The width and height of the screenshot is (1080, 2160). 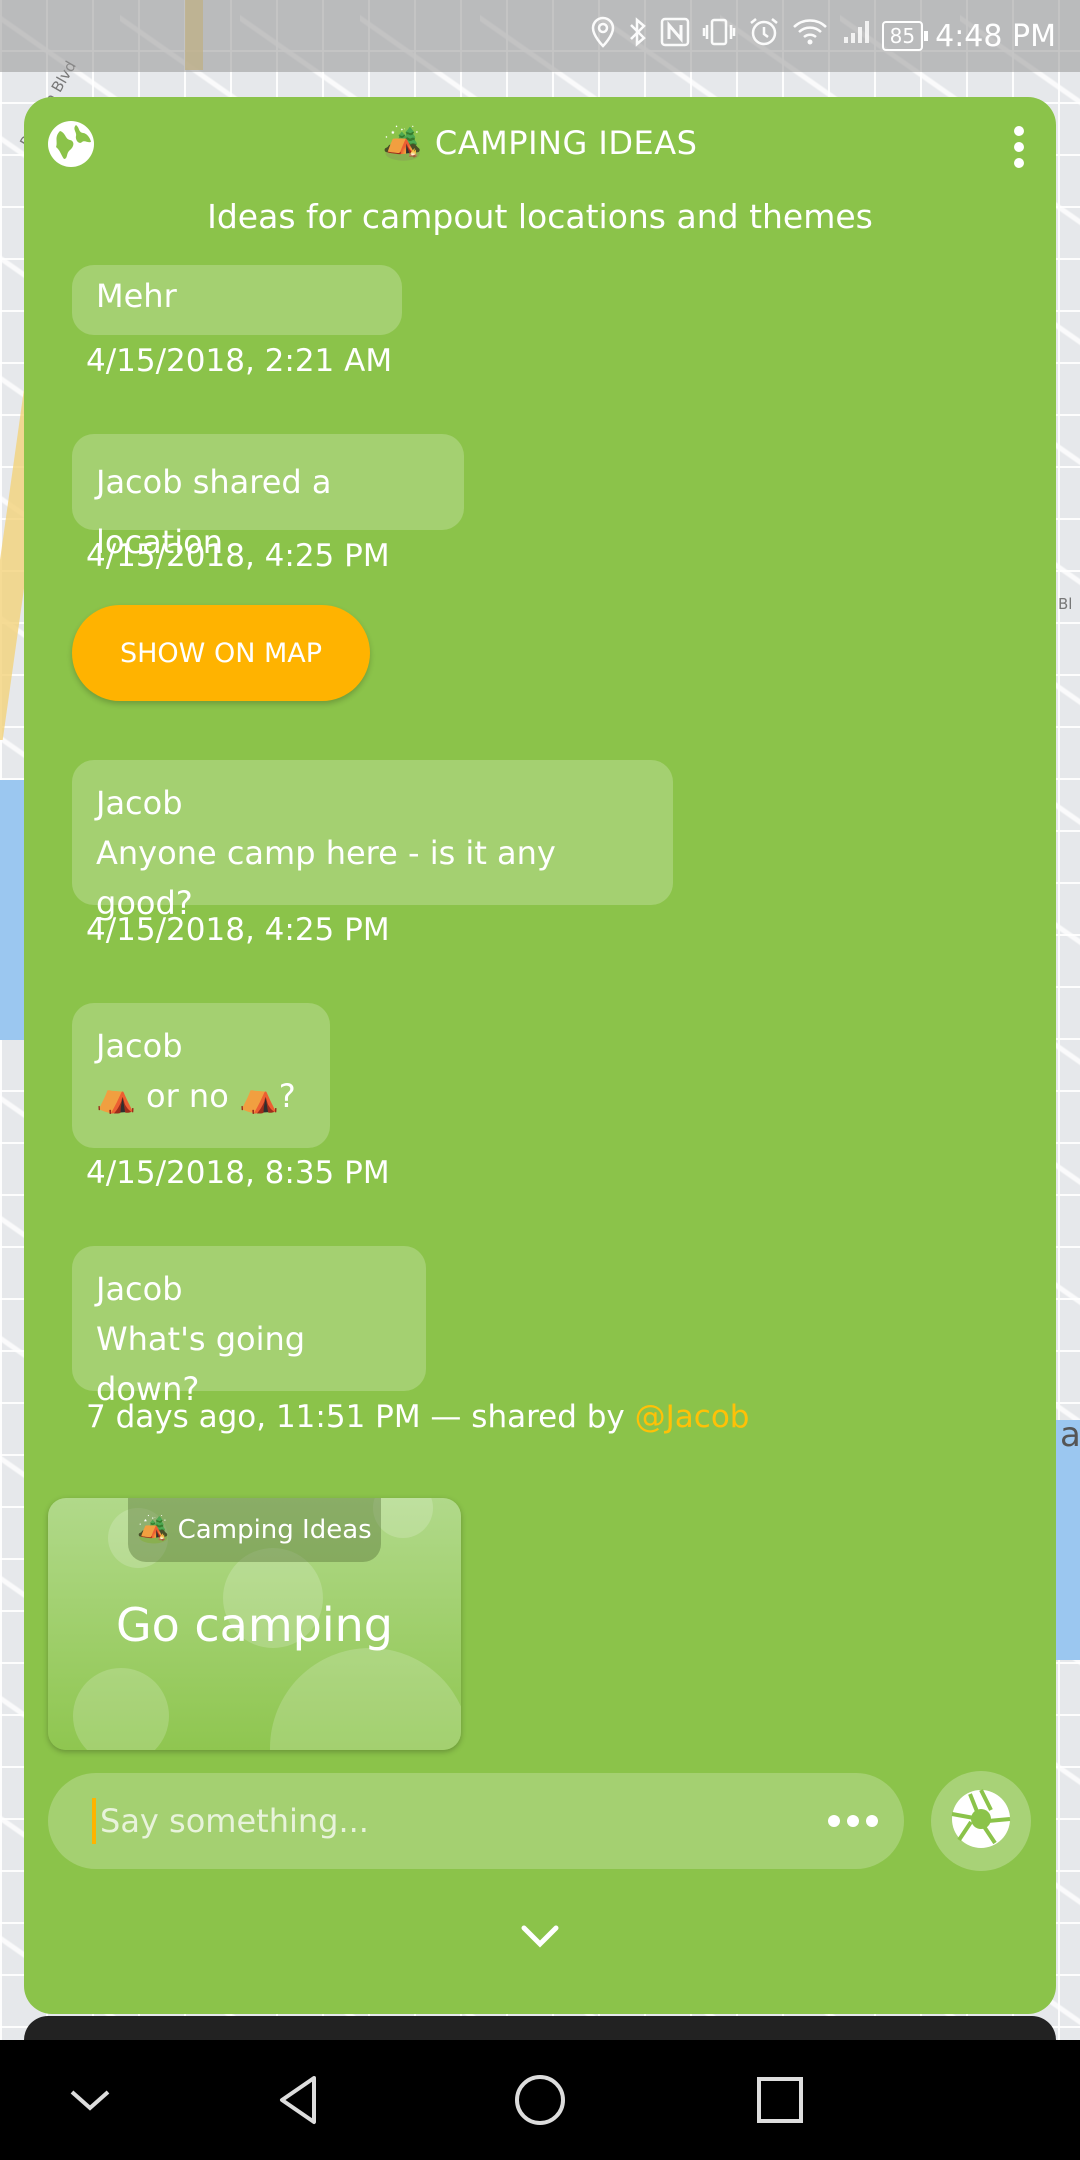 I want to click on message-bubble: Mehr, so click(x=237, y=300).